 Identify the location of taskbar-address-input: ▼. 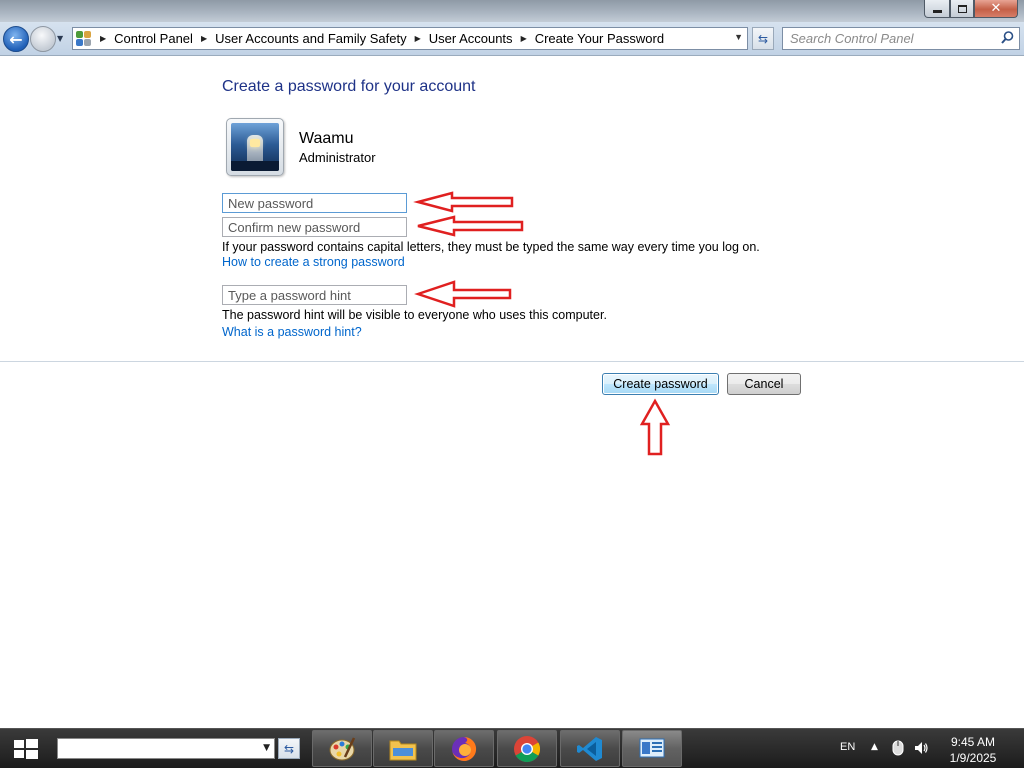
(166, 748).